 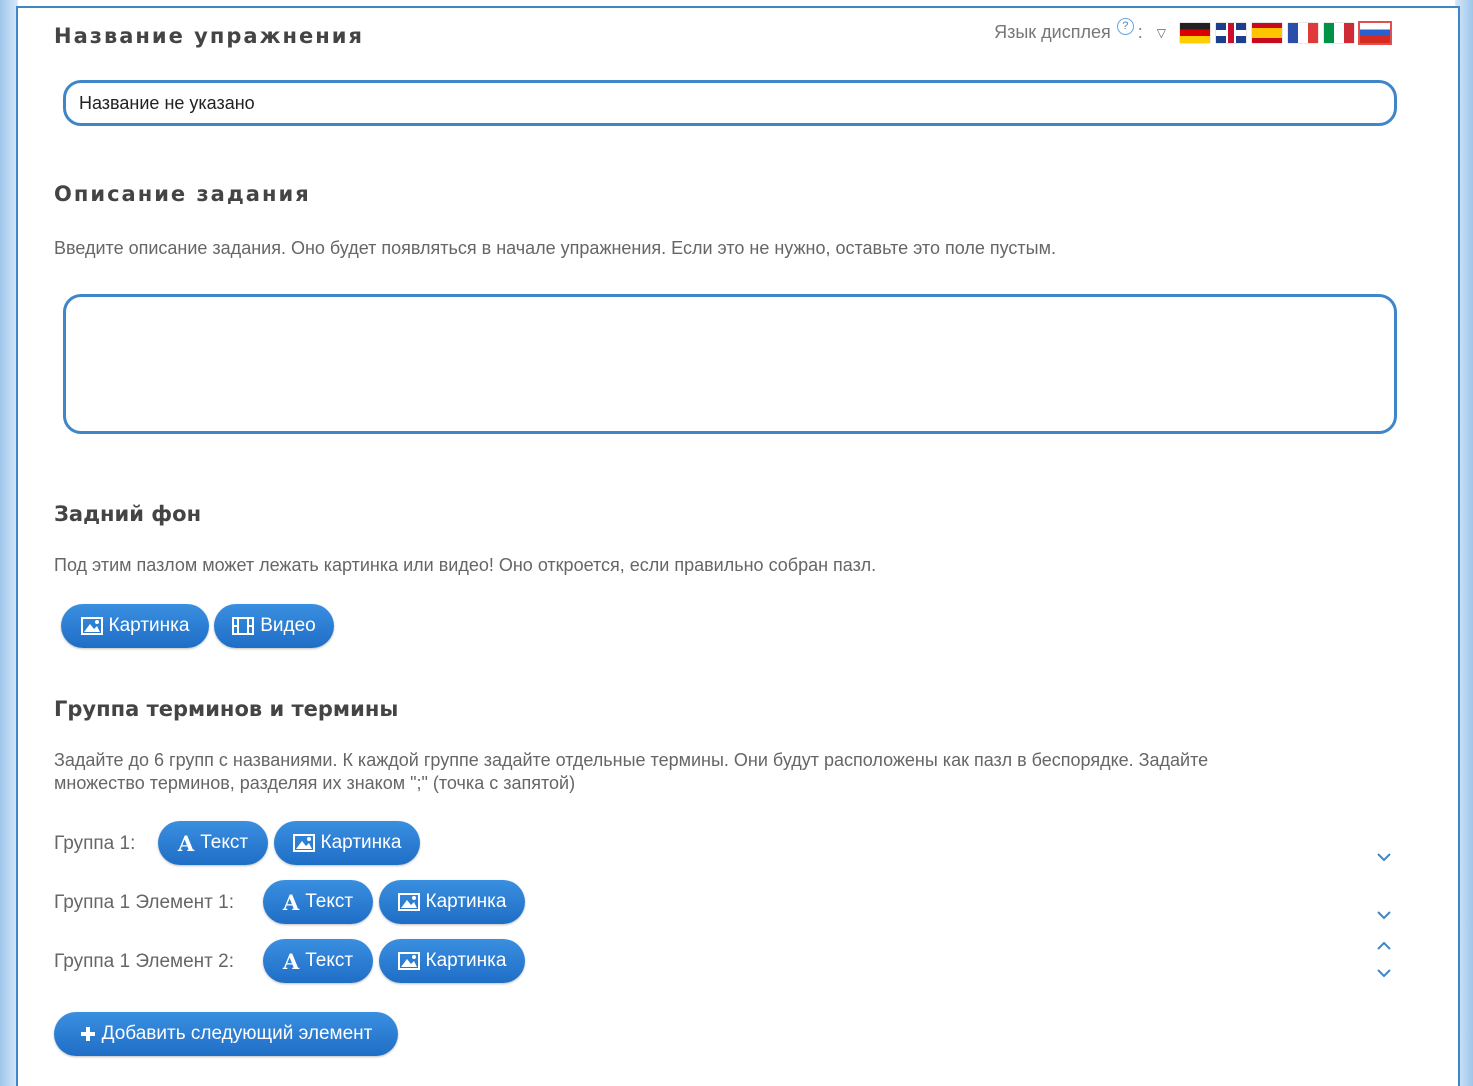 I want to click on background-picture-label: Картинка, so click(x=149, y=625).